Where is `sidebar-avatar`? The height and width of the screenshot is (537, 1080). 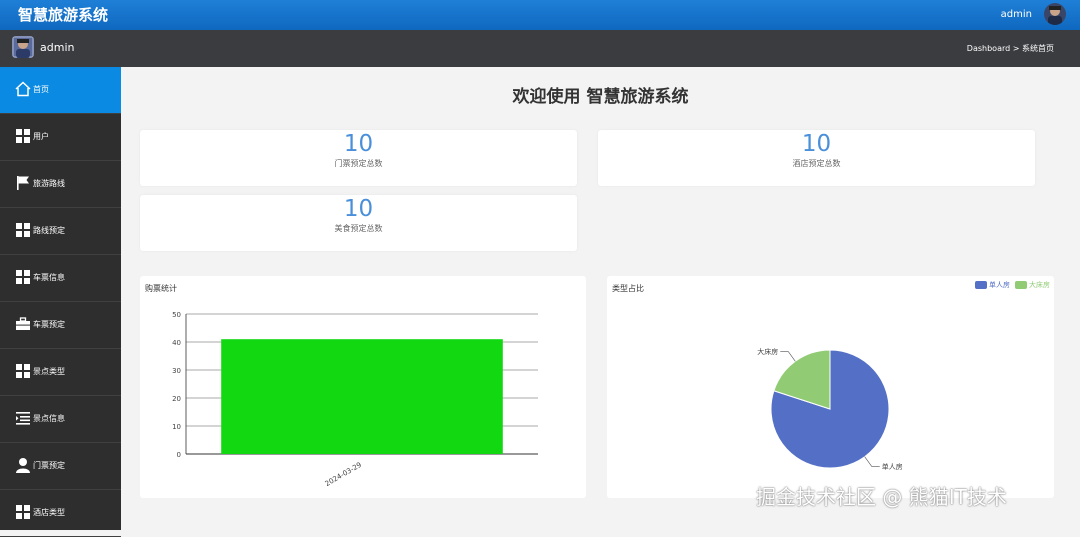
sidebar-avatar is located at coordinates (23, 47).